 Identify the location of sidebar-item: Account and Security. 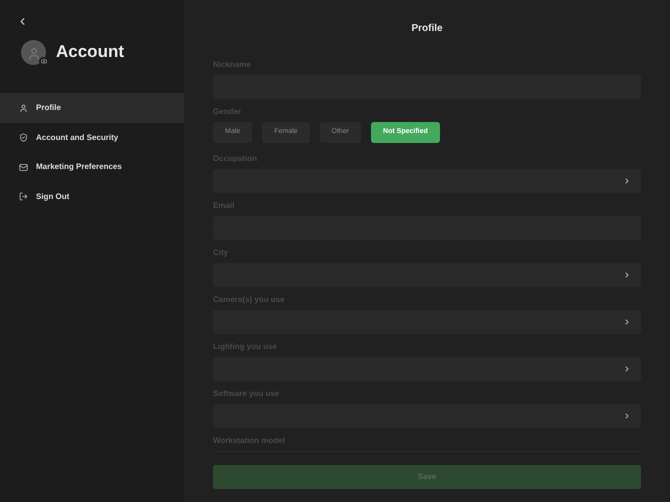
(92, 137).